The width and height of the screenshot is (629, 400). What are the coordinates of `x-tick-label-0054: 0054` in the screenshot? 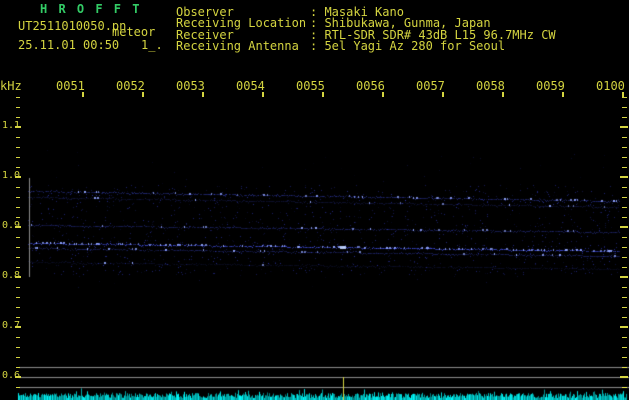 It's located at (250, 86).